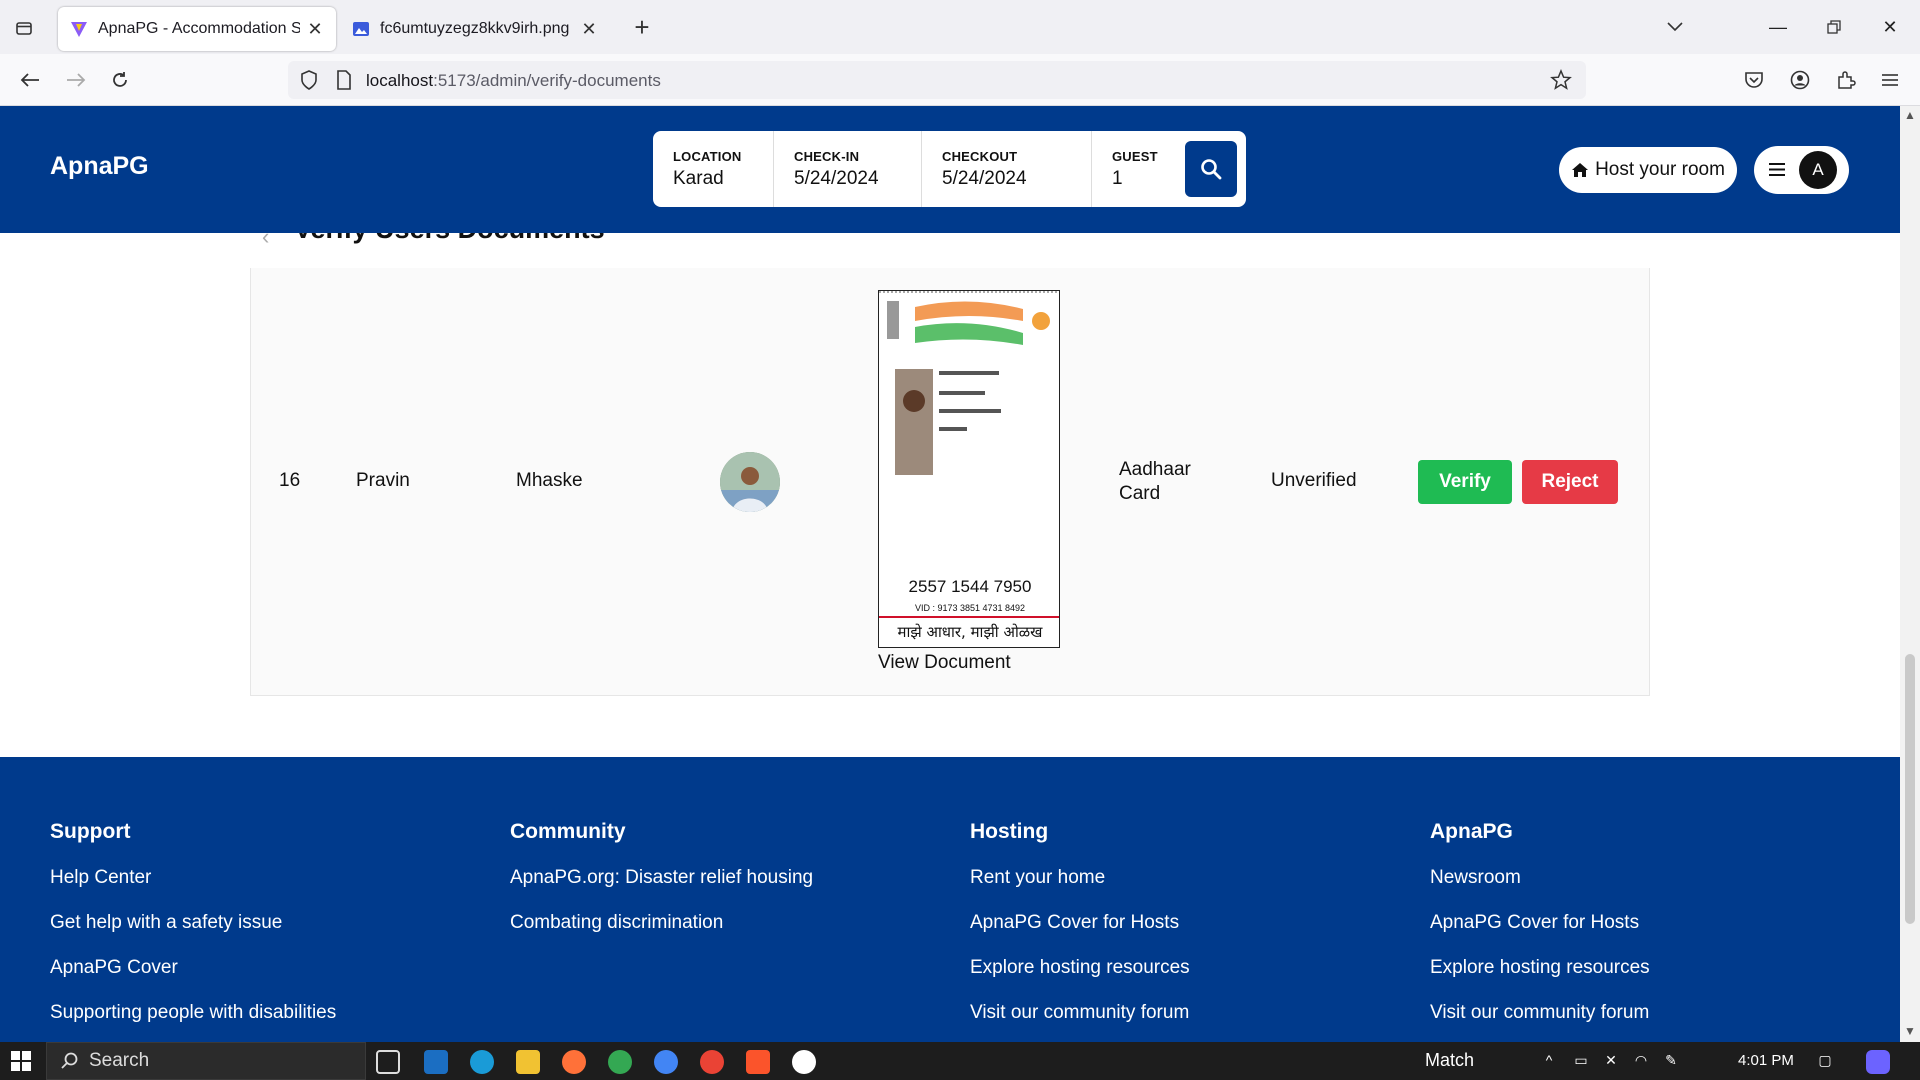 The height and width of the screenshot is (1080, 1920). Describe the element at coordinates (1136, 169) in the screenshot. I see `guest-field: GUEST 1` at that location.